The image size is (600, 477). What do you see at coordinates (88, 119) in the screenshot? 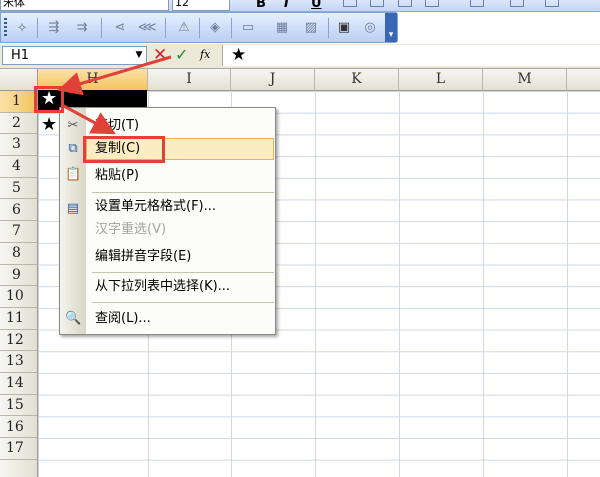
I see `arrow-to-copy` at bounding box center [88, 119].